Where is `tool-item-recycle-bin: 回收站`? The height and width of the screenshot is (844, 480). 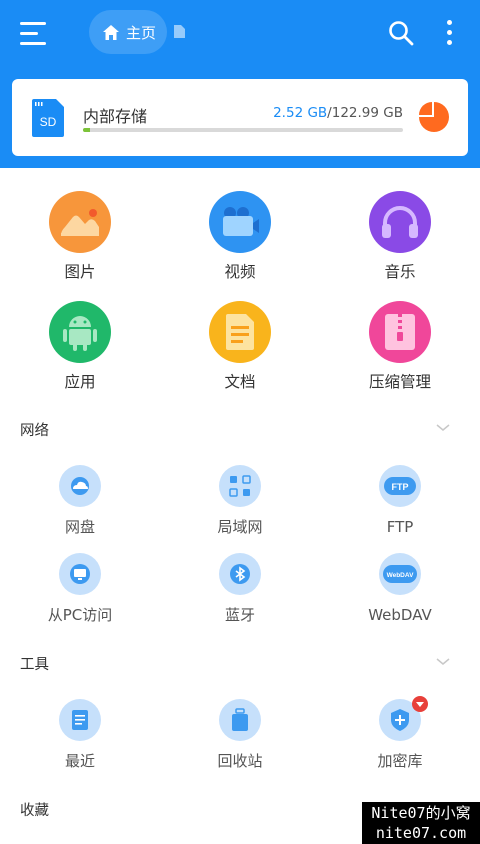
tool-item-recycle-bin: 回收站 is located at coordinates (240, 735).